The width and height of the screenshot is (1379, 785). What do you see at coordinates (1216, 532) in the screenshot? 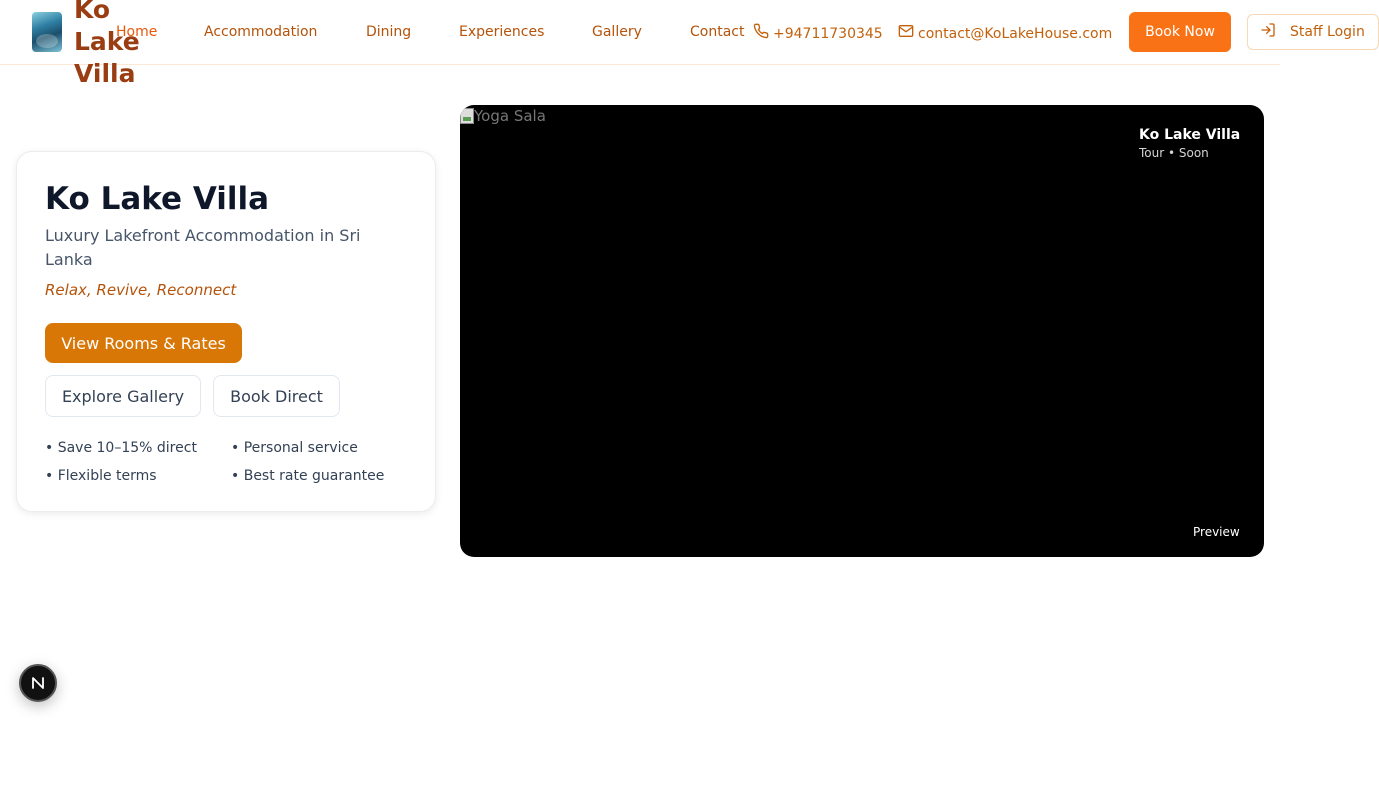
I see `preview-label: Preview` at bounding box center [1216, 532].